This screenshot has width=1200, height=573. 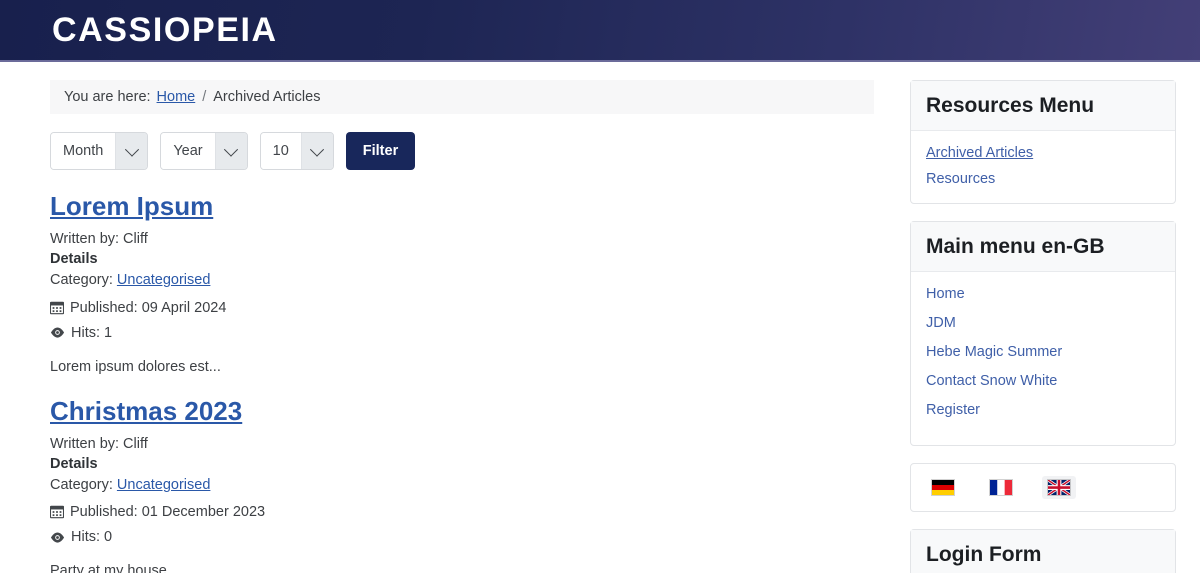 What do you see at coordinates (953, 410) in the screenshot?
I see `sidebar-item-register: Register` at bounding box center [953, 410].